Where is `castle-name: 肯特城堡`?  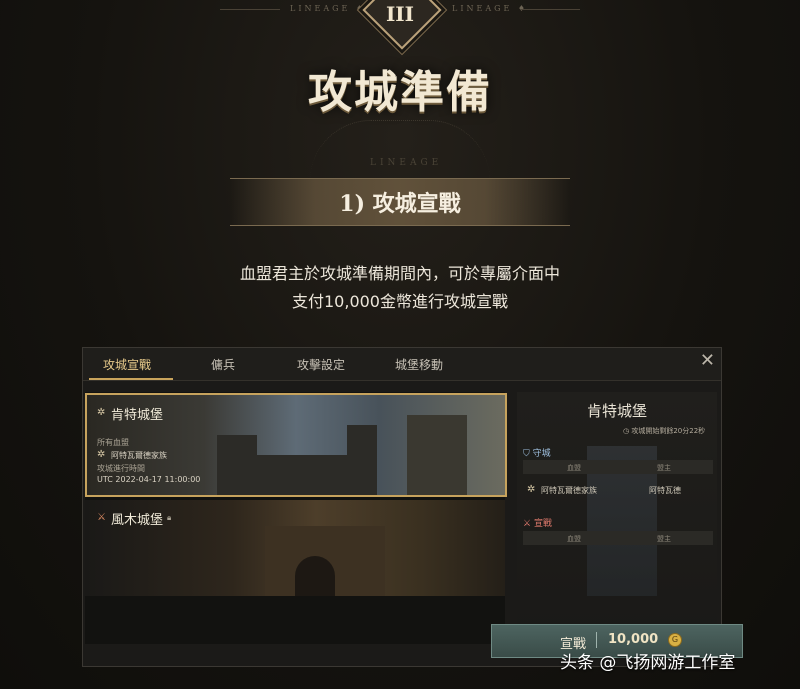 castle-name: 肯特城堡 is located at coordinates (137, 415).